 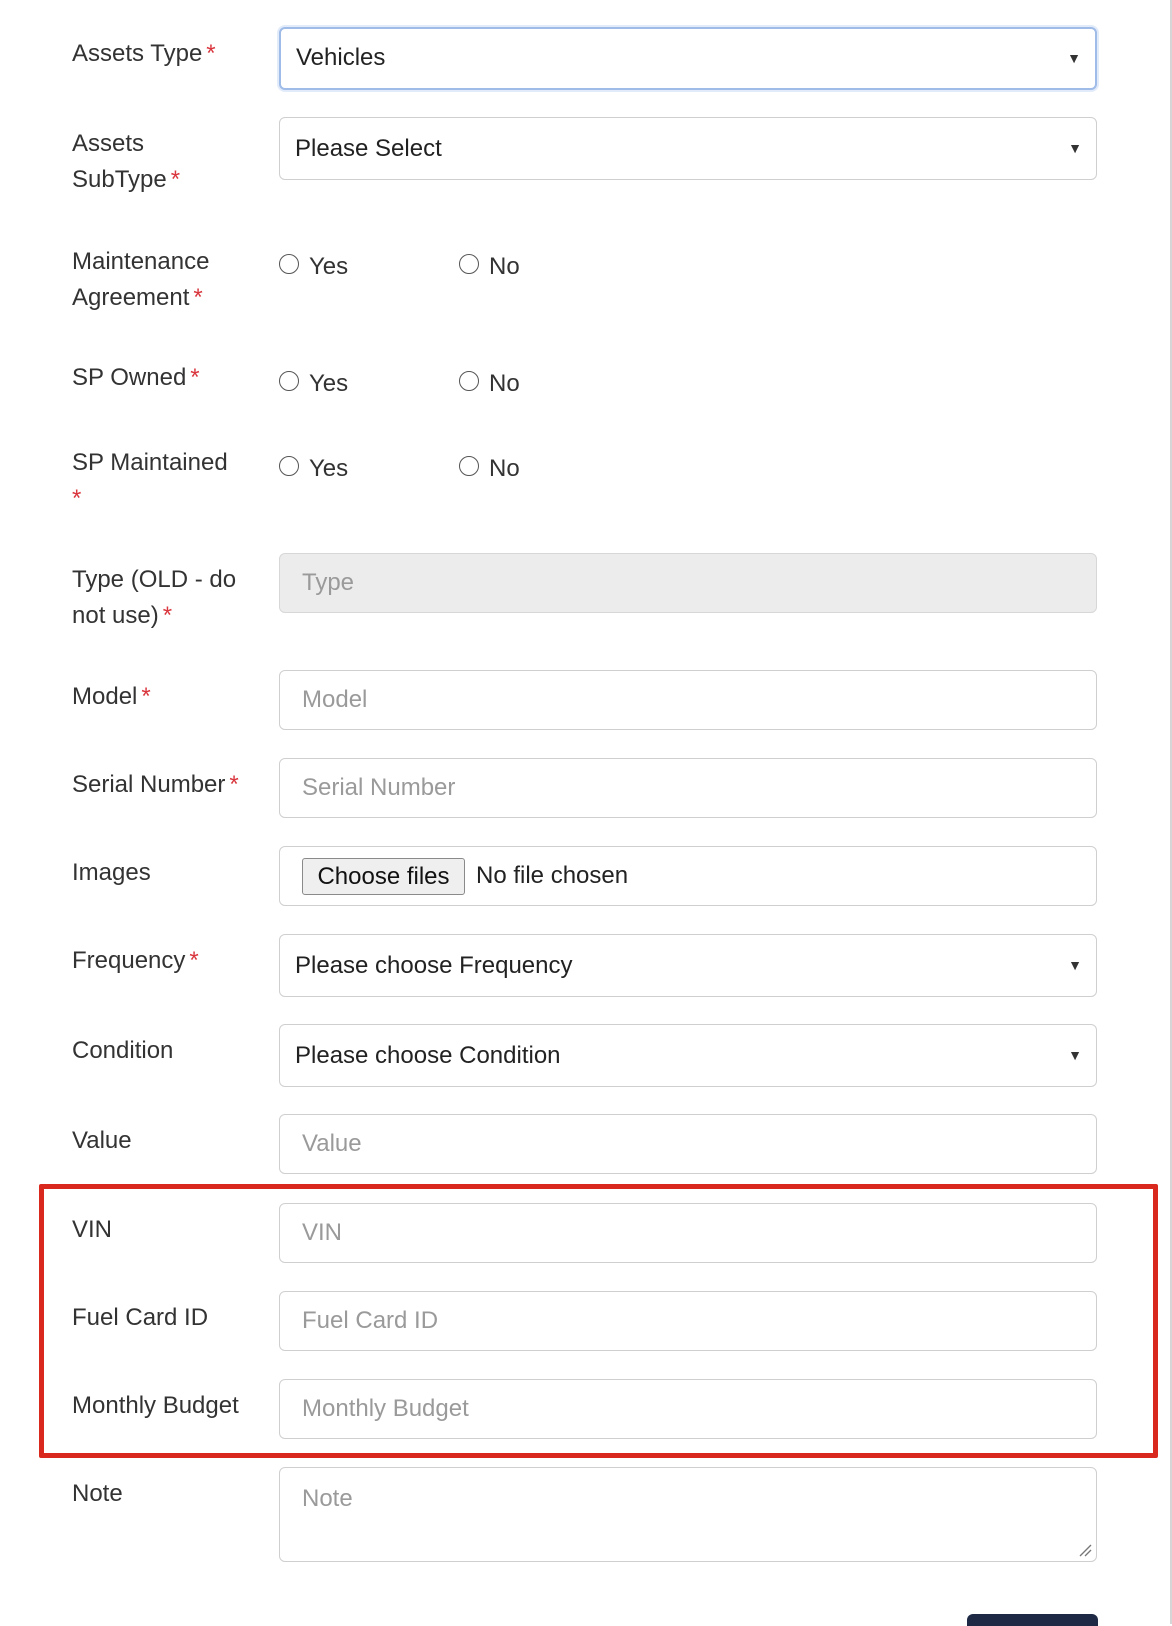 I want to click on monthly-budget-label: Monthly Budget, so click(x=155, y=1405).